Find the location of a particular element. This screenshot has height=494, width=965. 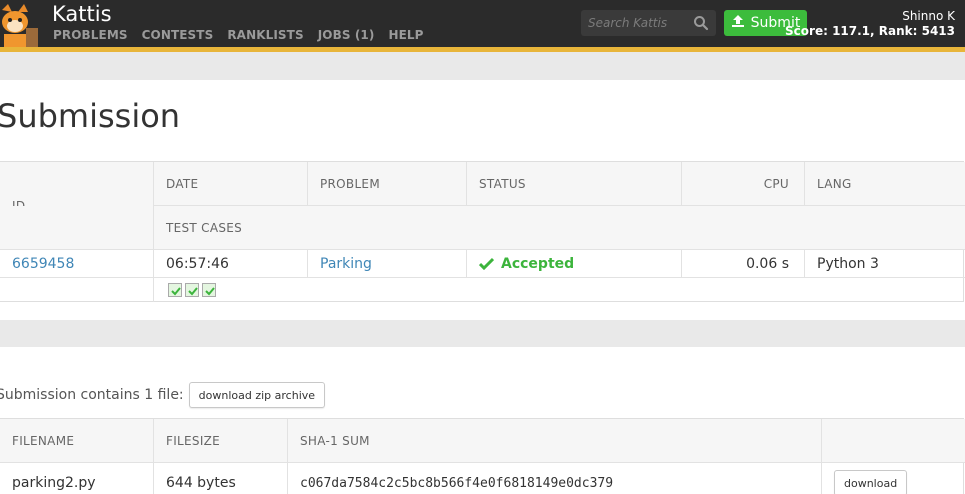

test-cases-row is located at coordinates (482, 290).